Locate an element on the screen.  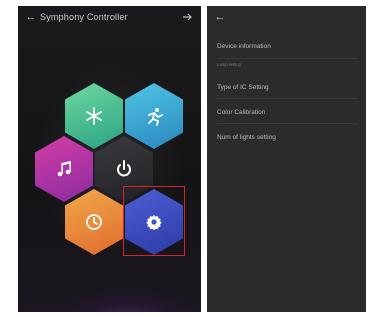
figure-icon is located at coordinates (155, 117).